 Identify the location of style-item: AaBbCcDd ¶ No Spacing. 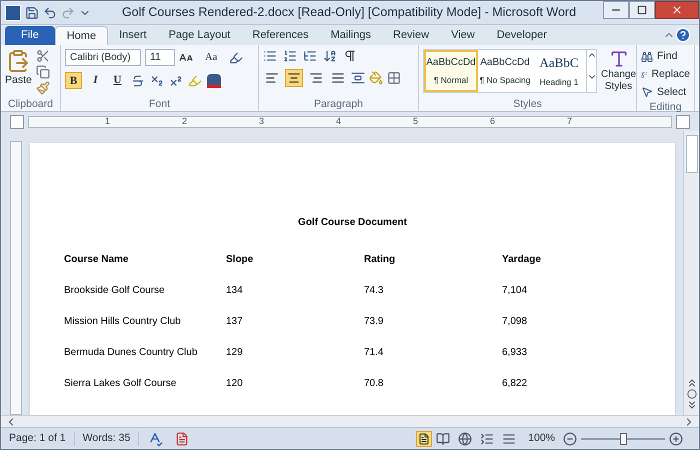
(505, 71).